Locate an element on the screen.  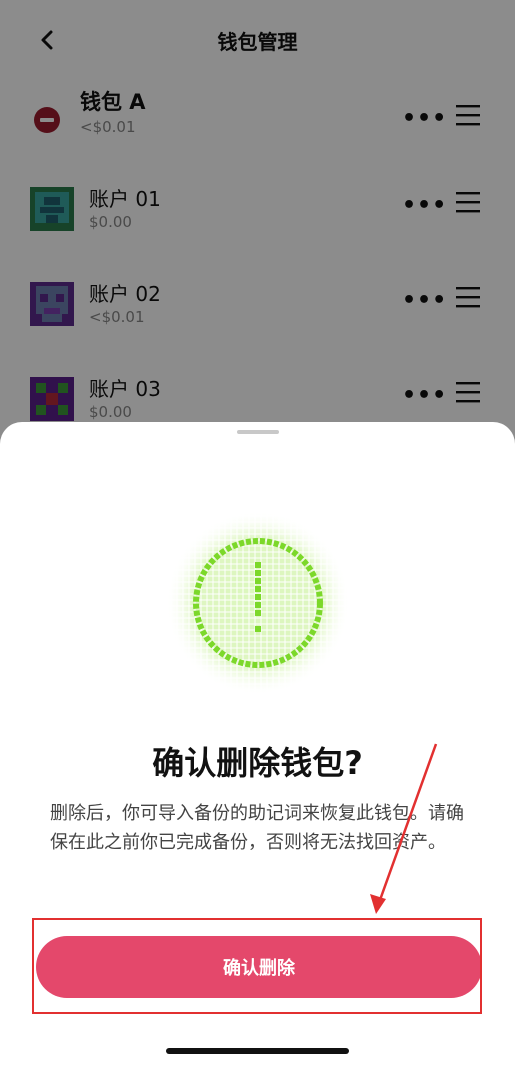
home-indicator is located at coordinates (257, 1051).